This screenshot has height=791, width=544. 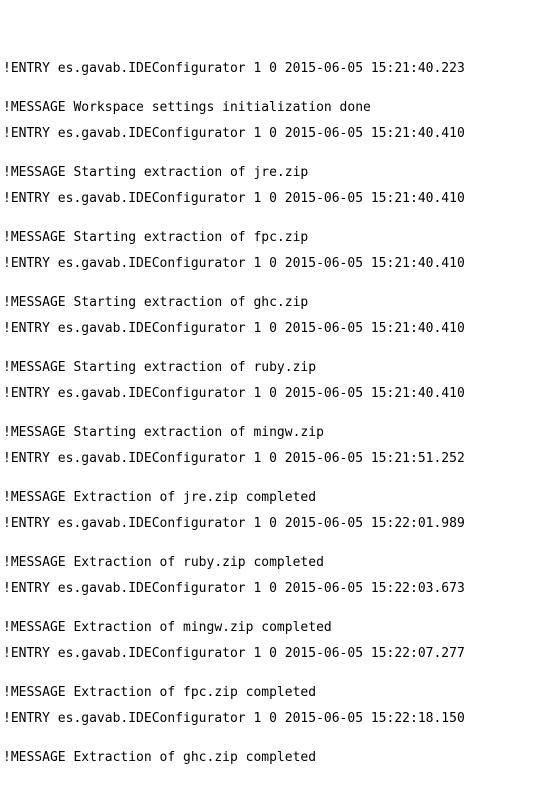 I want to click on message-line: !MESSAGE Extraction of ghc.zip completed, so click(x=160, y=757).